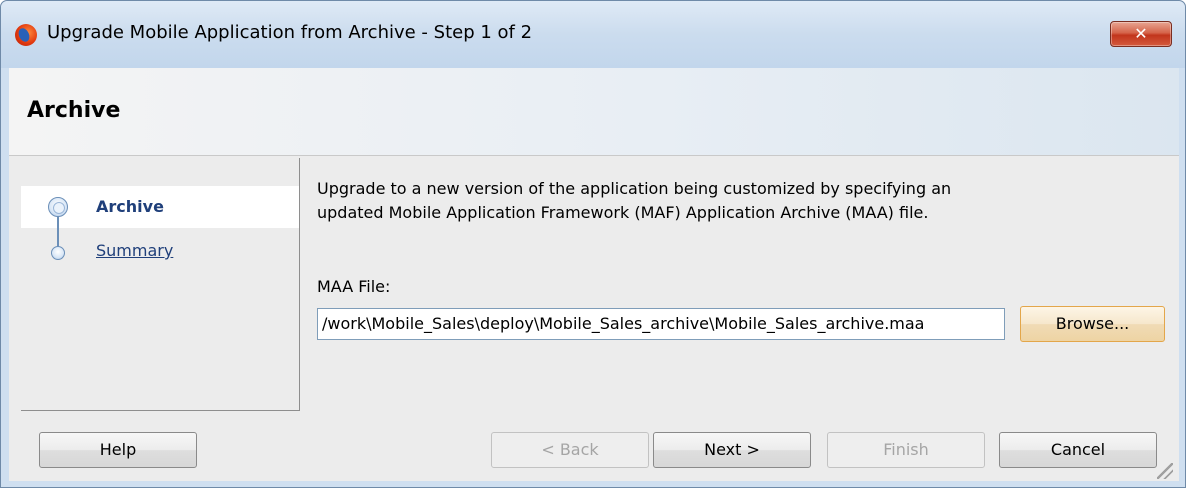 This screenshot has height=488, width=1186. I want to click on close-icon: ✕, so click(1141, 33).